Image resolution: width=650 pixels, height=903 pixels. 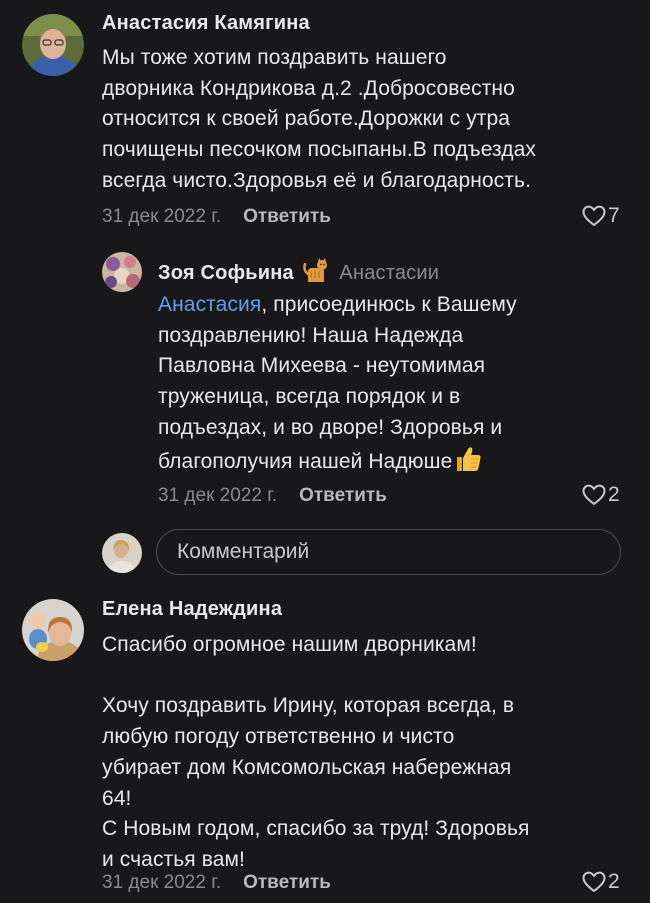 What do you see at coordinates (289, 644) in the screenshot?
I see `comment-text-line: Спасибо огромное нашим дворникам!` at bounding box center [289, 644].